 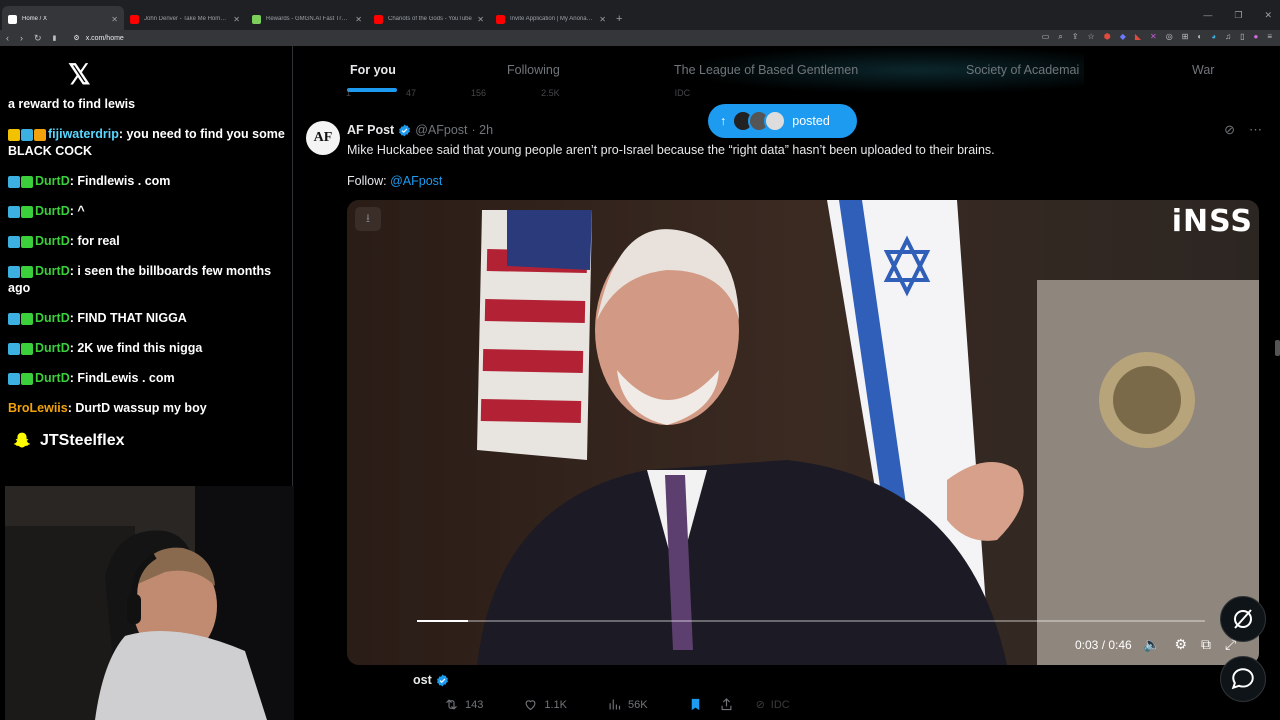 What do you see at coordinates (1277, 348) in the screenshot?
I see `scrollbar` at bounding box center [1277, 348].